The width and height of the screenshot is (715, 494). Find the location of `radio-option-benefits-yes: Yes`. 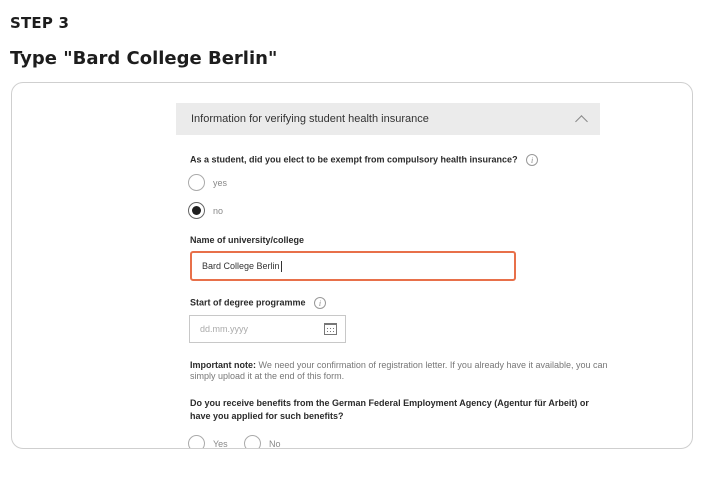

radio-option-benefits-yes: Yes is located at coordinates (208, 442).